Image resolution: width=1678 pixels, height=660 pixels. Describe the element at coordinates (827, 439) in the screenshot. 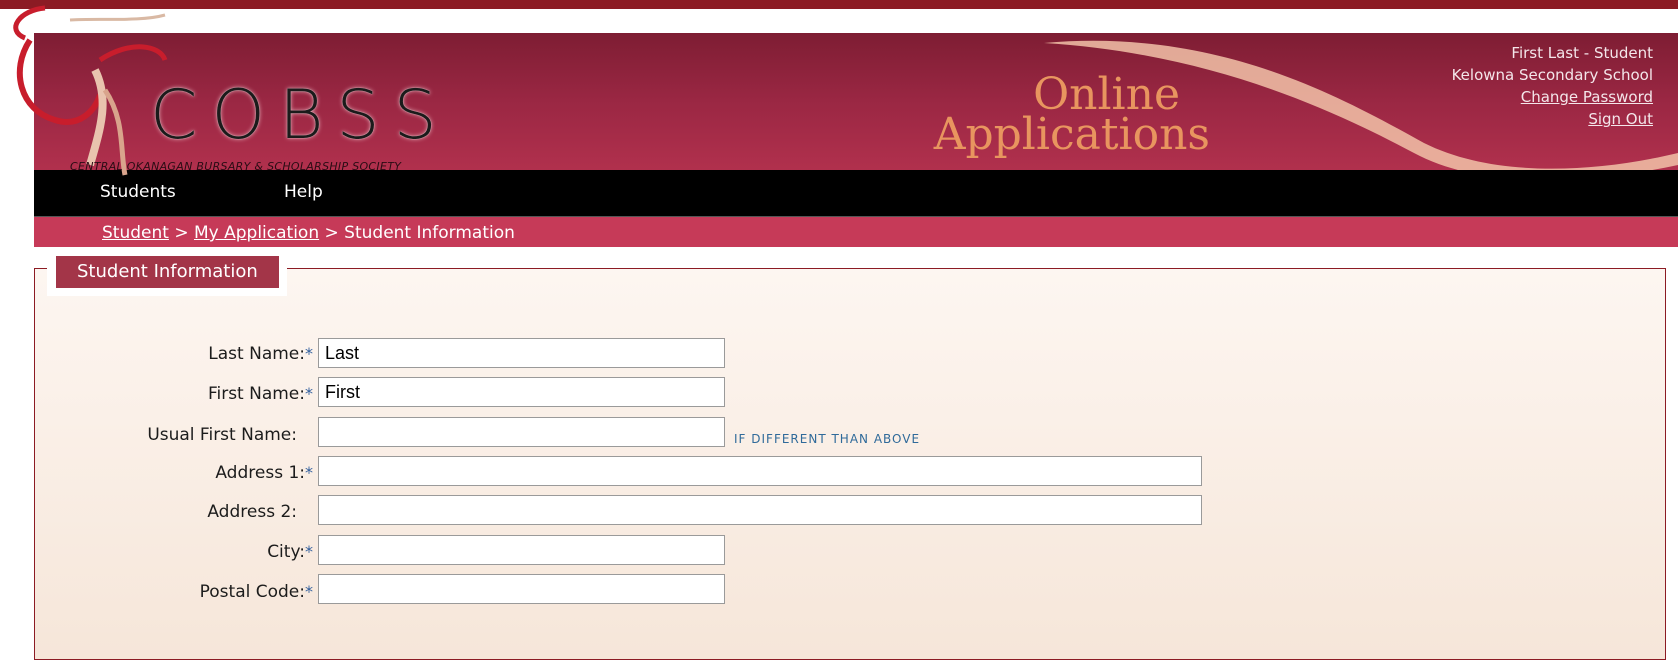

I see `usual-first-name-hint: IF DIFFERENT THAN ABOVE` at that location.